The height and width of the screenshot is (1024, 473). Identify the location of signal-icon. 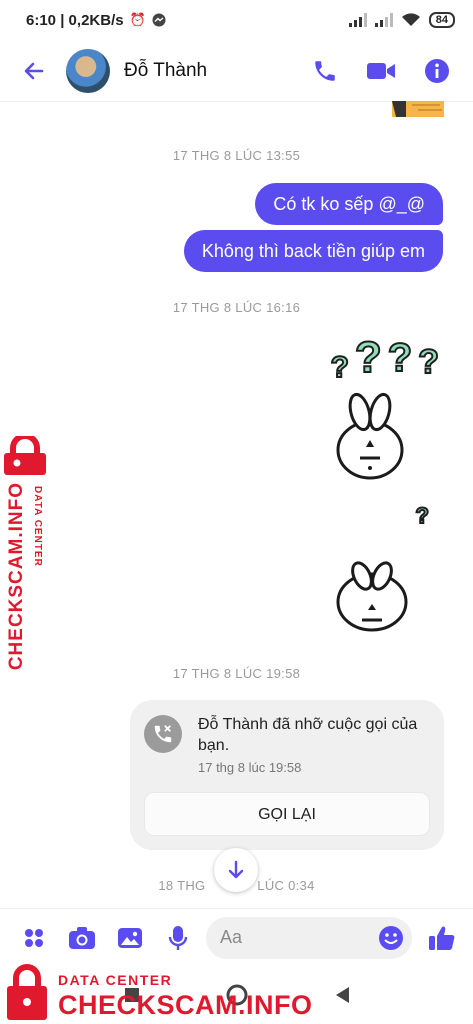
(357, 20).